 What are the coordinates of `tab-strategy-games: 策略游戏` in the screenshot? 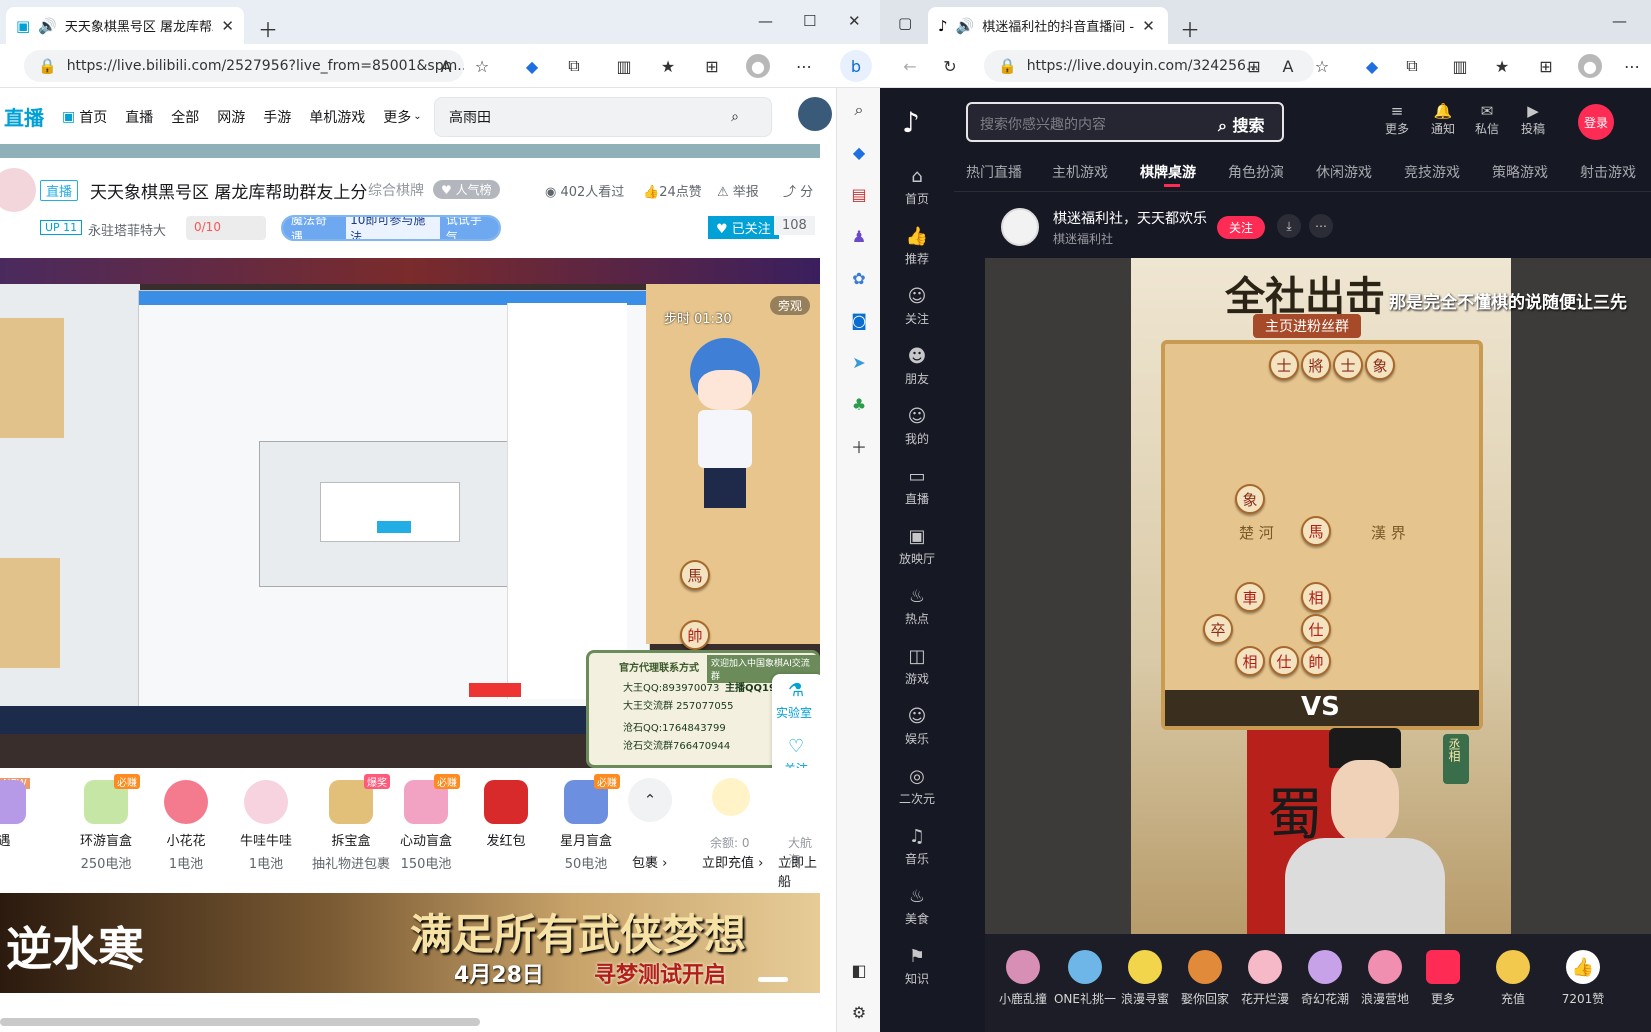 It's located at (1520, 172).